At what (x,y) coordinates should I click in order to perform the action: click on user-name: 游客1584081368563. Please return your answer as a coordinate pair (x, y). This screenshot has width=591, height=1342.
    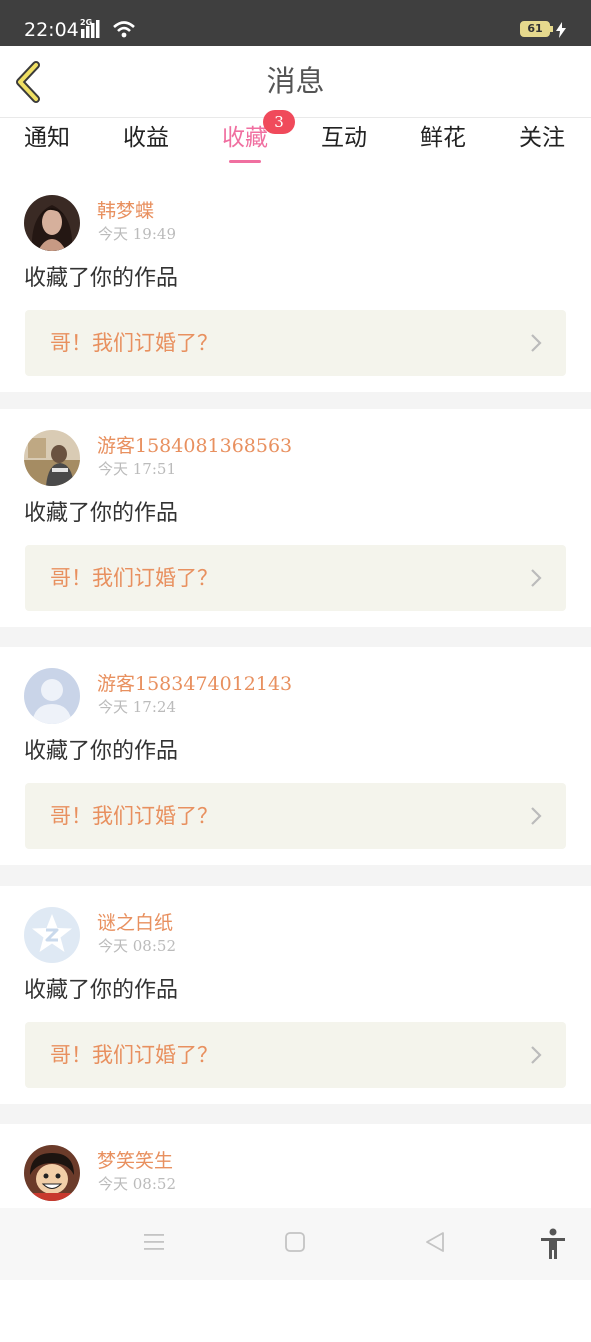
    Looking at the image, I should click on (194, 446).